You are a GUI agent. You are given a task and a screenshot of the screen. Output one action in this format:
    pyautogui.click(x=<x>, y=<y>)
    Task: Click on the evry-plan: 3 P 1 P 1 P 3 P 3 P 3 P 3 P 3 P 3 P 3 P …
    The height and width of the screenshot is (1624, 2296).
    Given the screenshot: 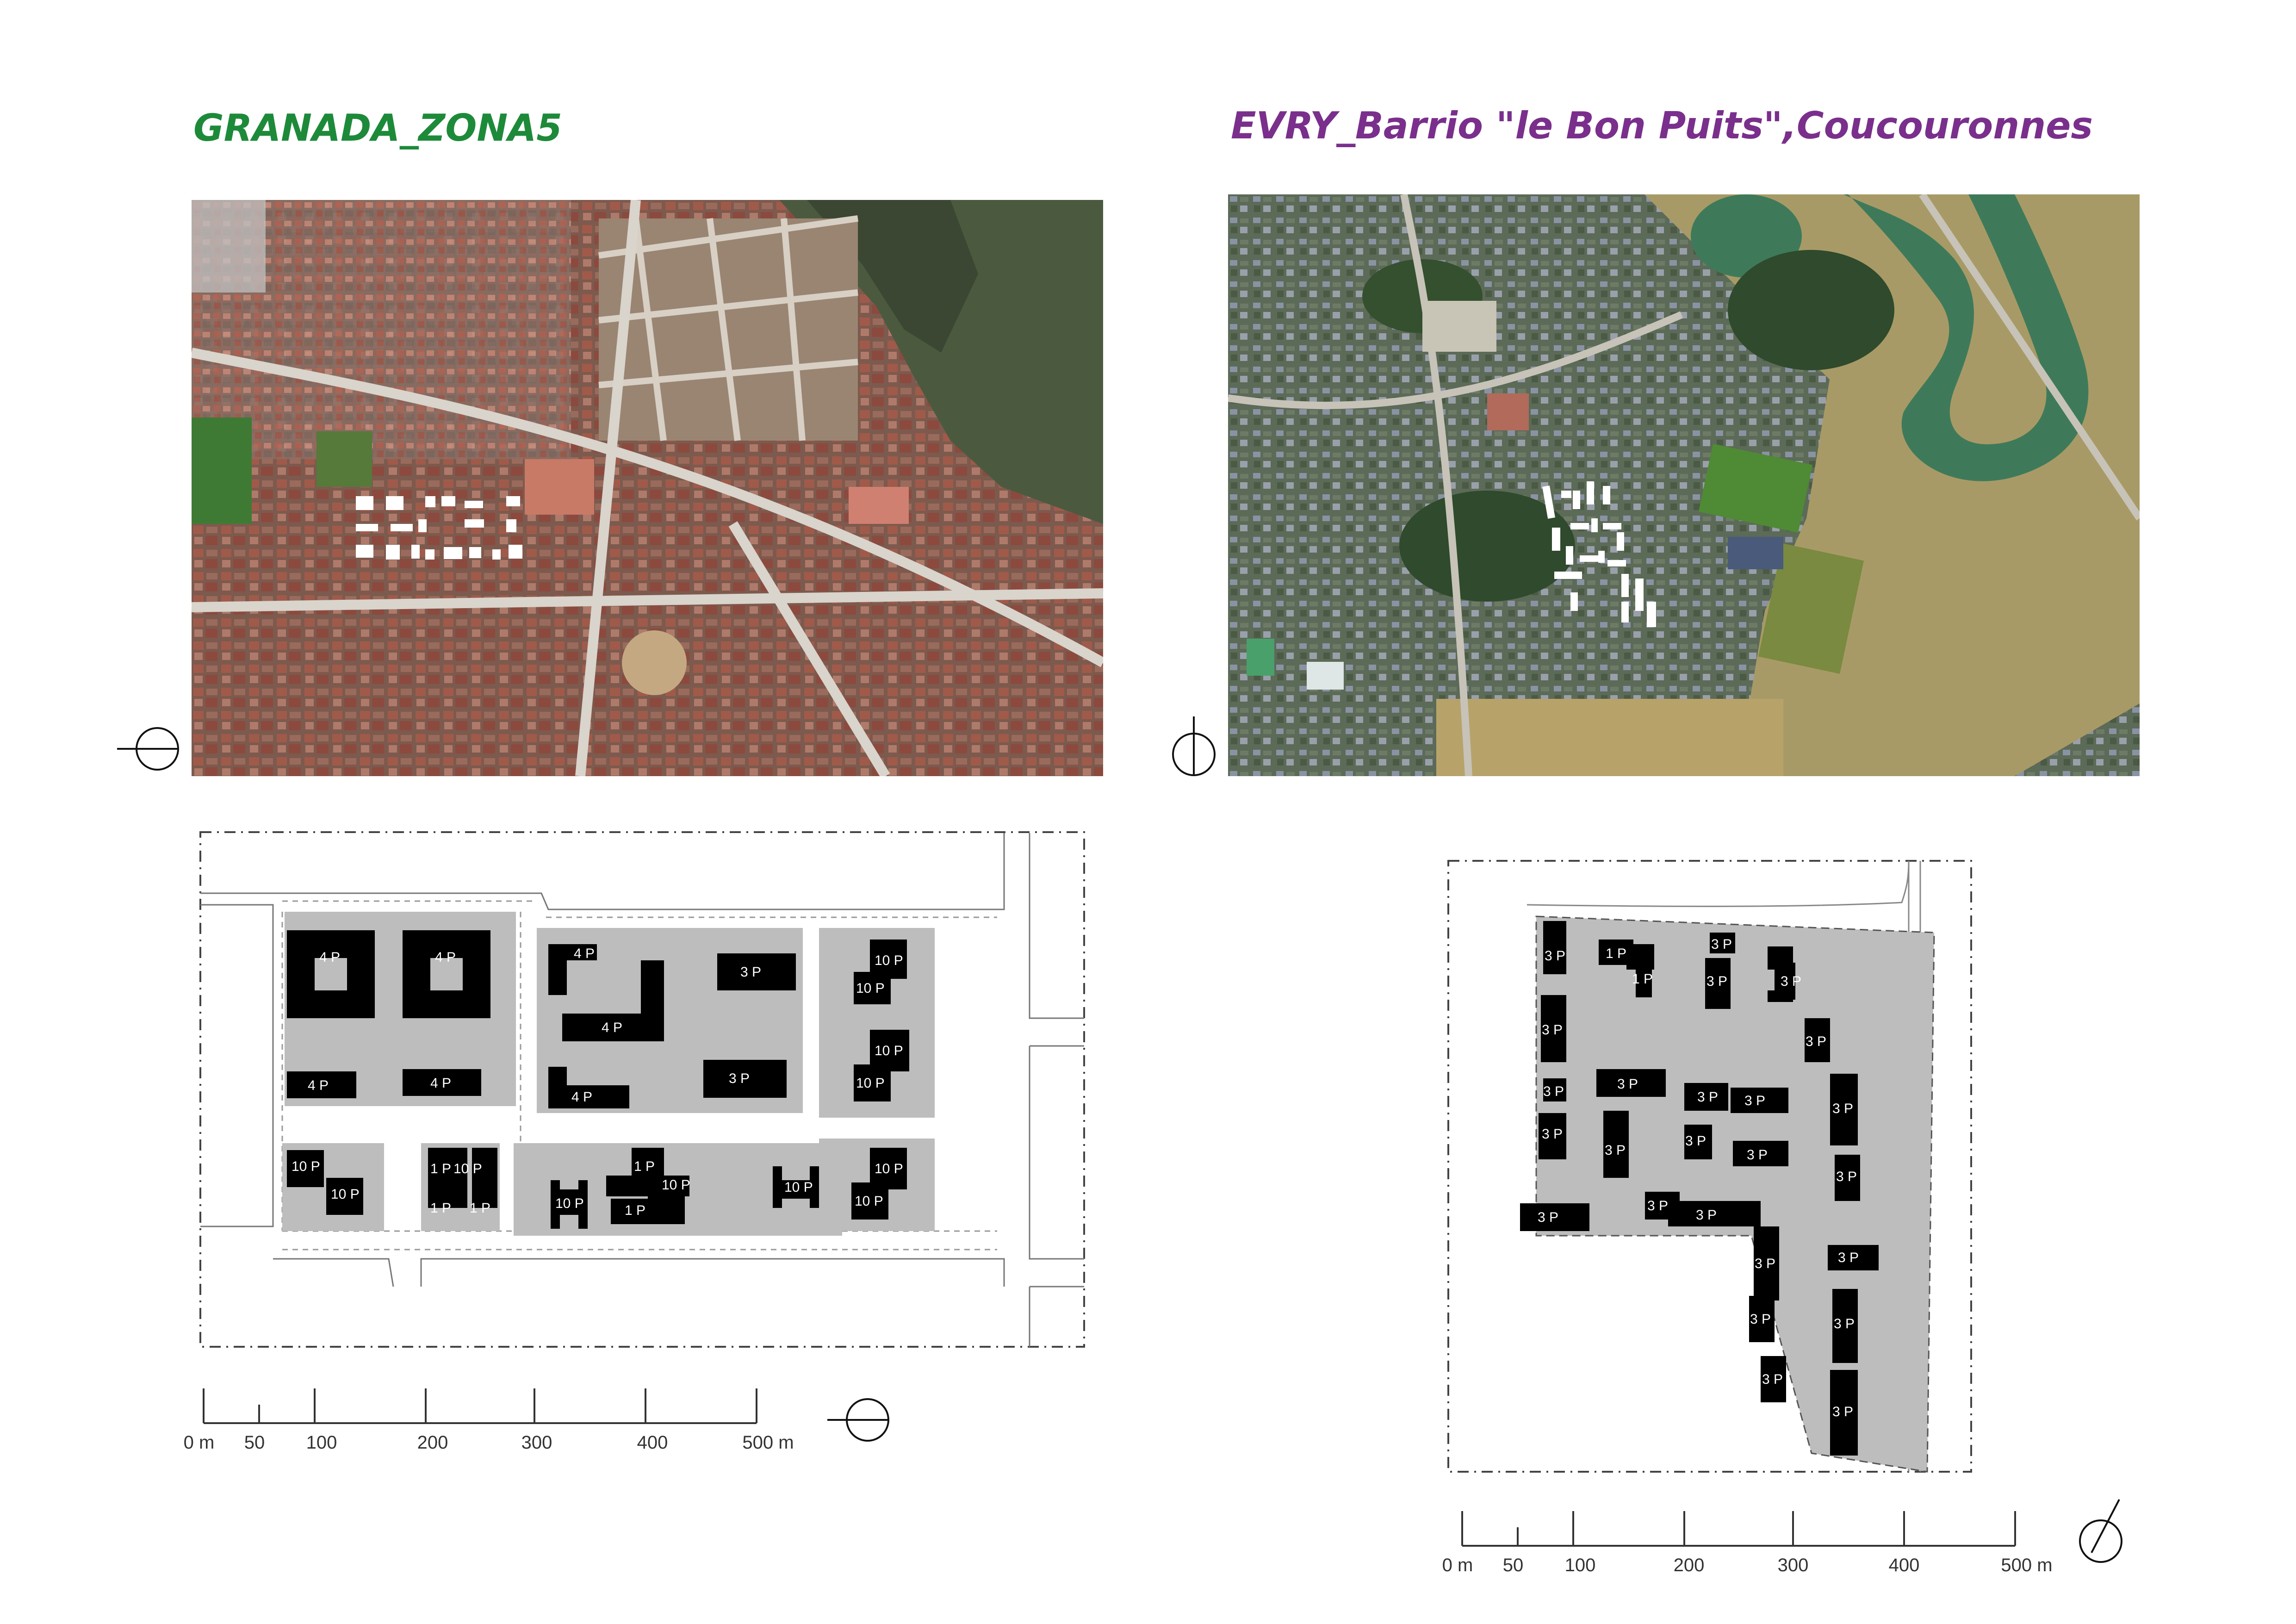 What is the action you would take?
    pyautogui.click(x=1715, y=1176)
    